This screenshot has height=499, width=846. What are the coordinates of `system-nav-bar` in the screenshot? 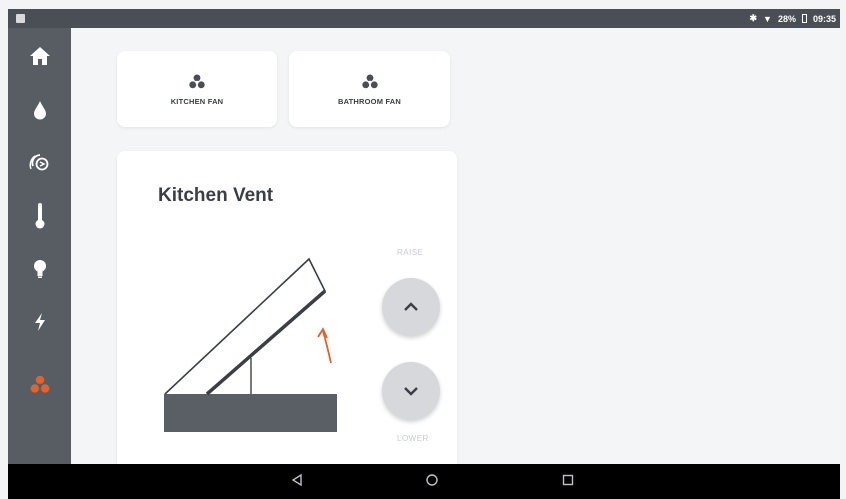 It's located at (424, 481).